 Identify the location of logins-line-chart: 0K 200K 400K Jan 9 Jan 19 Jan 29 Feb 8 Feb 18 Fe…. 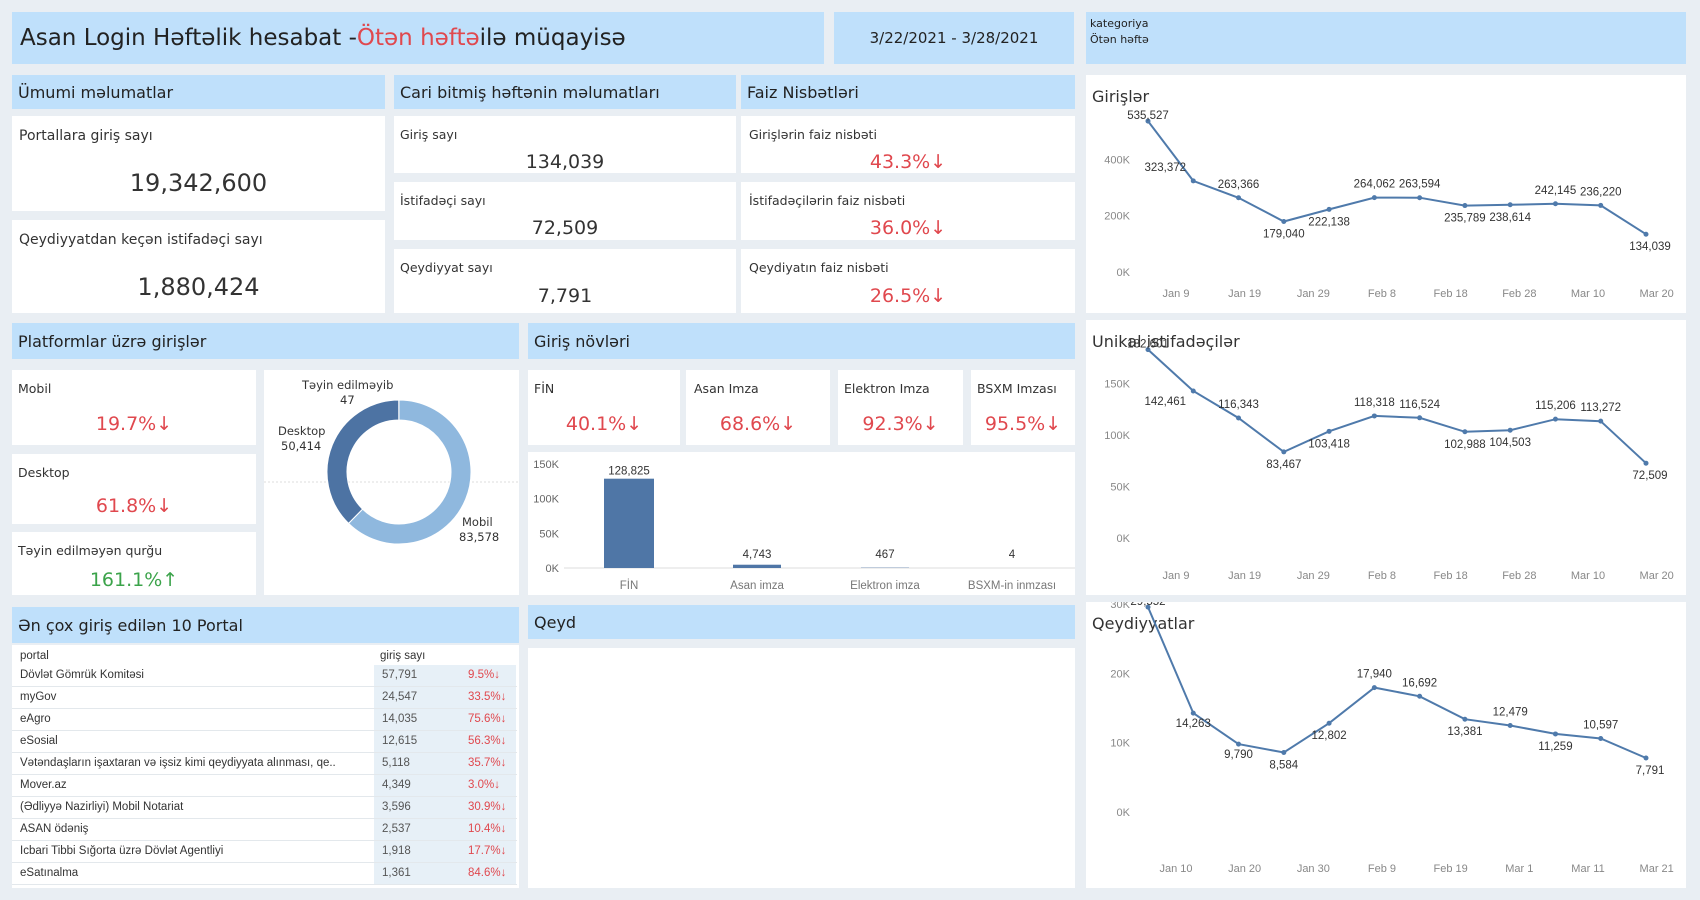
(1389, 205).